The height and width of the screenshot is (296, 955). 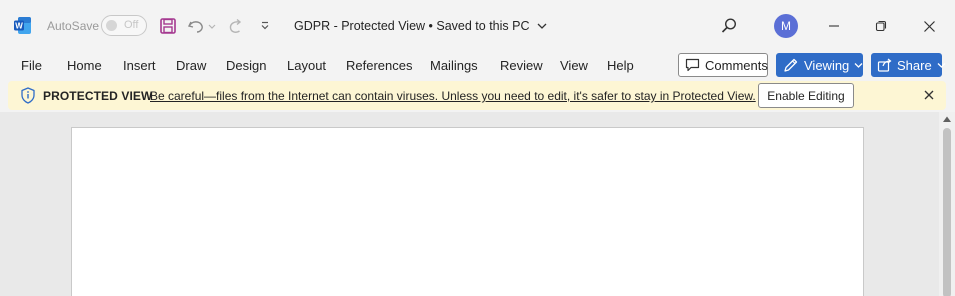 What do you see at coordinates (827, 65) in the screenshot?
I see `viewing-label: Viewing` at bounding box center [827, 65].